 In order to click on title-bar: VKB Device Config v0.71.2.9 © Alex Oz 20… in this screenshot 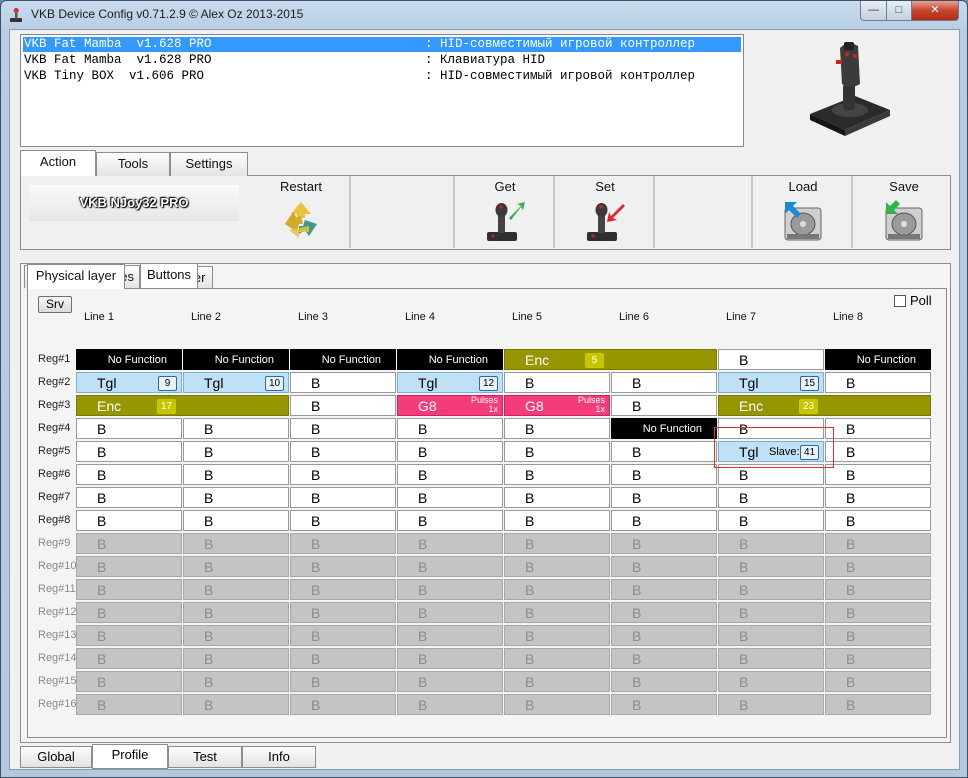, I will do `click(484, 15)`.